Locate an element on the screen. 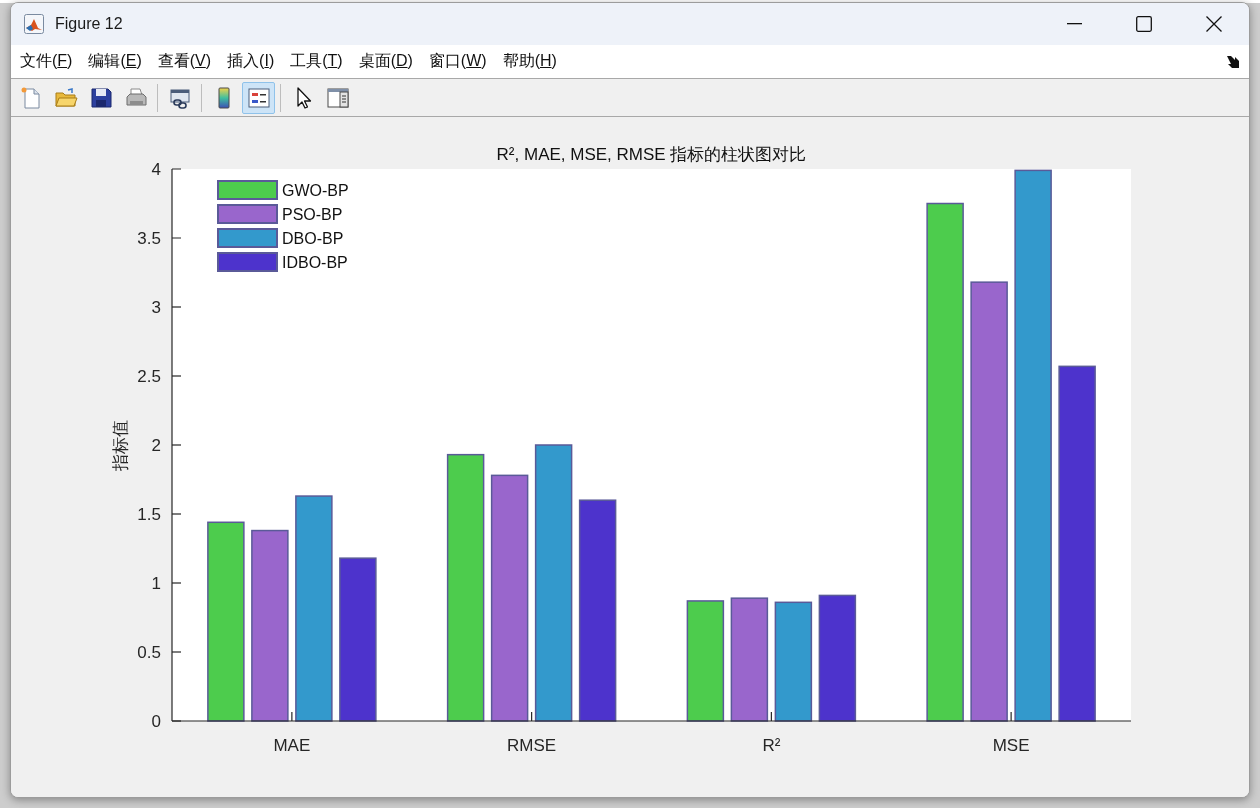  legend-button is located at coordinates (258, 97).